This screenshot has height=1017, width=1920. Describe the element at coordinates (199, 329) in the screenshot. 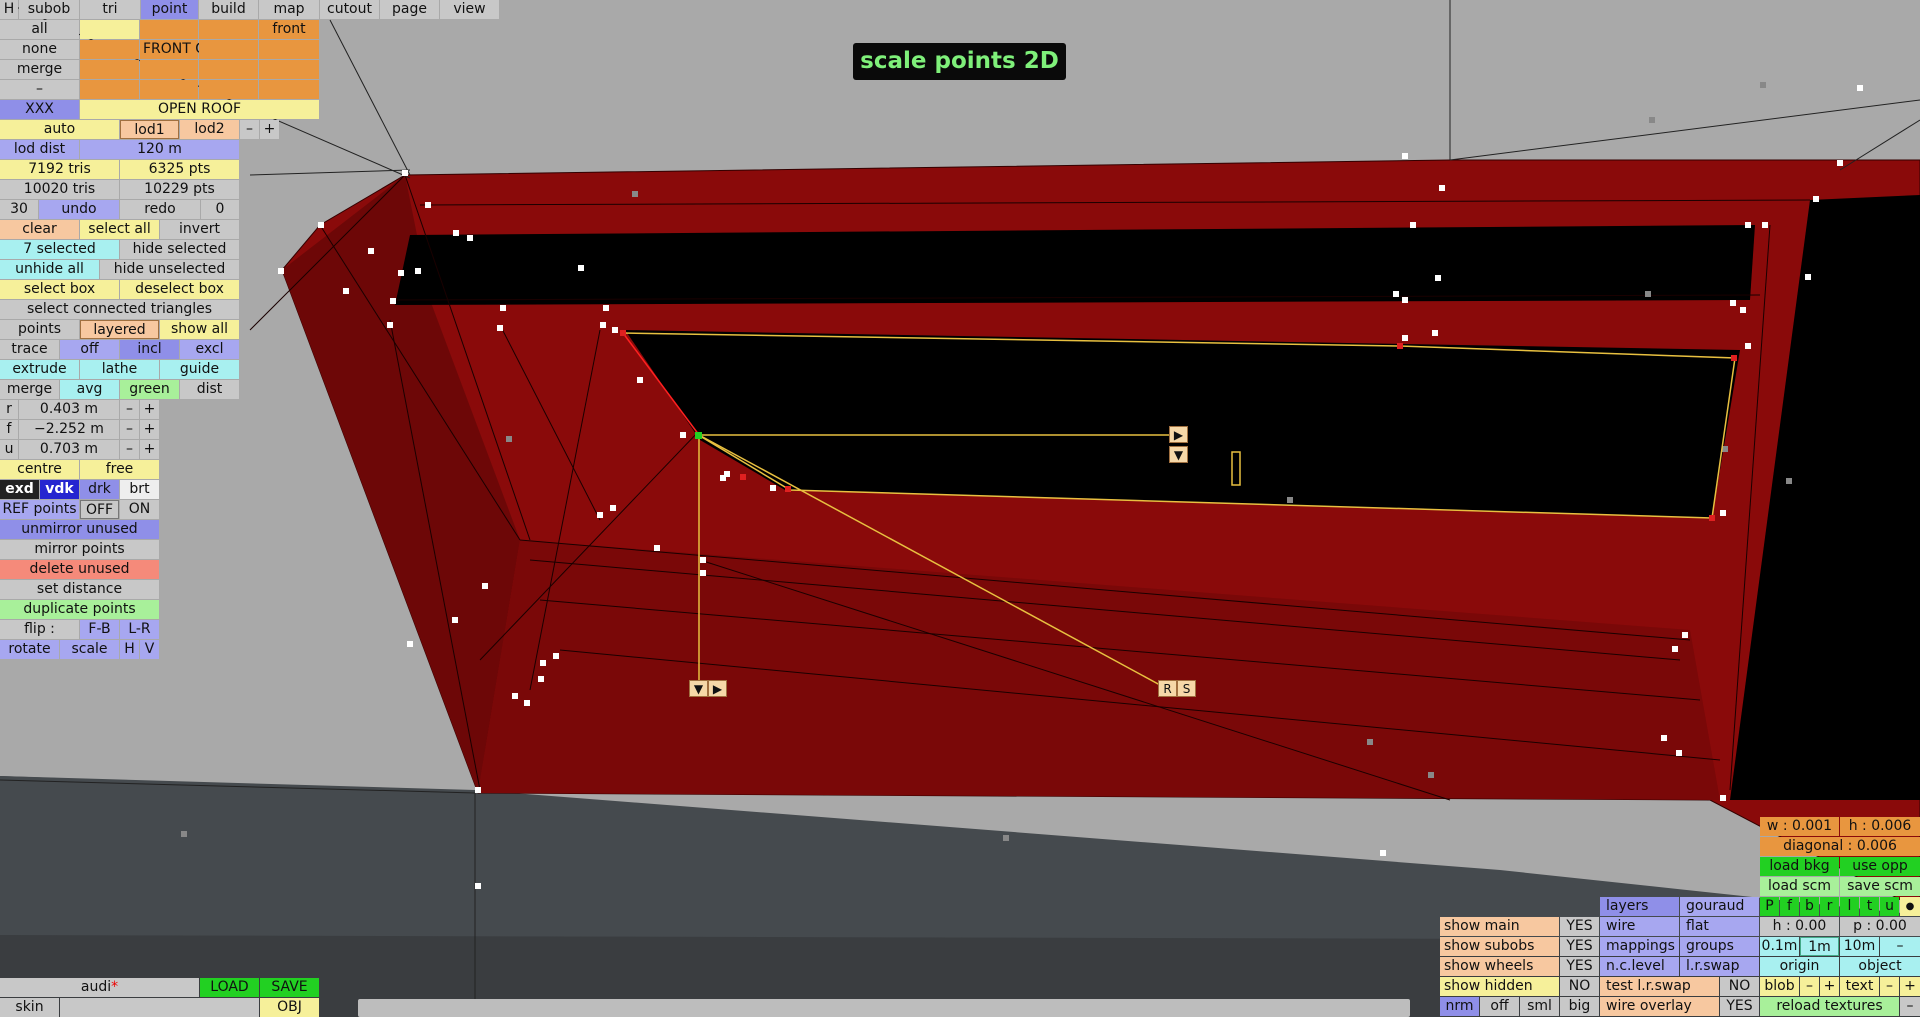

I see `show-all-mode: show all` at that location.